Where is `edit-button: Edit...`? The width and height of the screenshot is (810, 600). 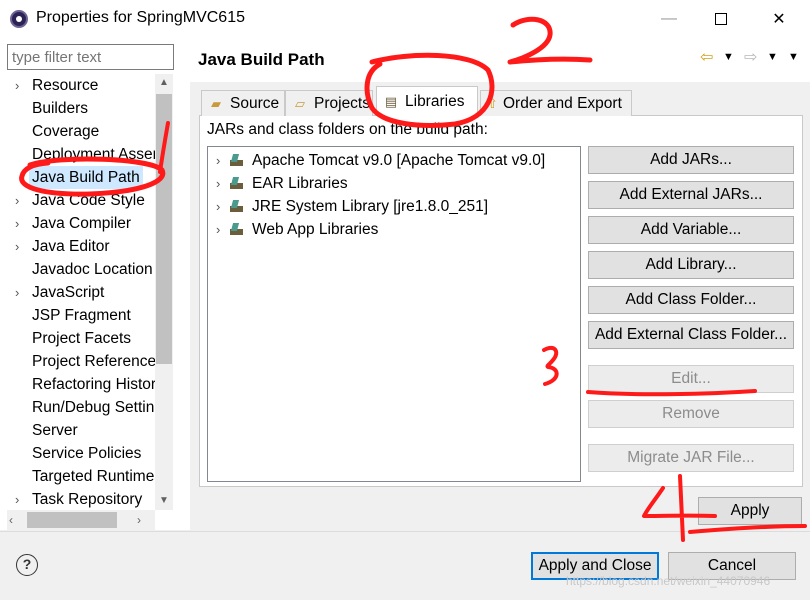
edit-button: Edit... is located at coordinates (691, 379).